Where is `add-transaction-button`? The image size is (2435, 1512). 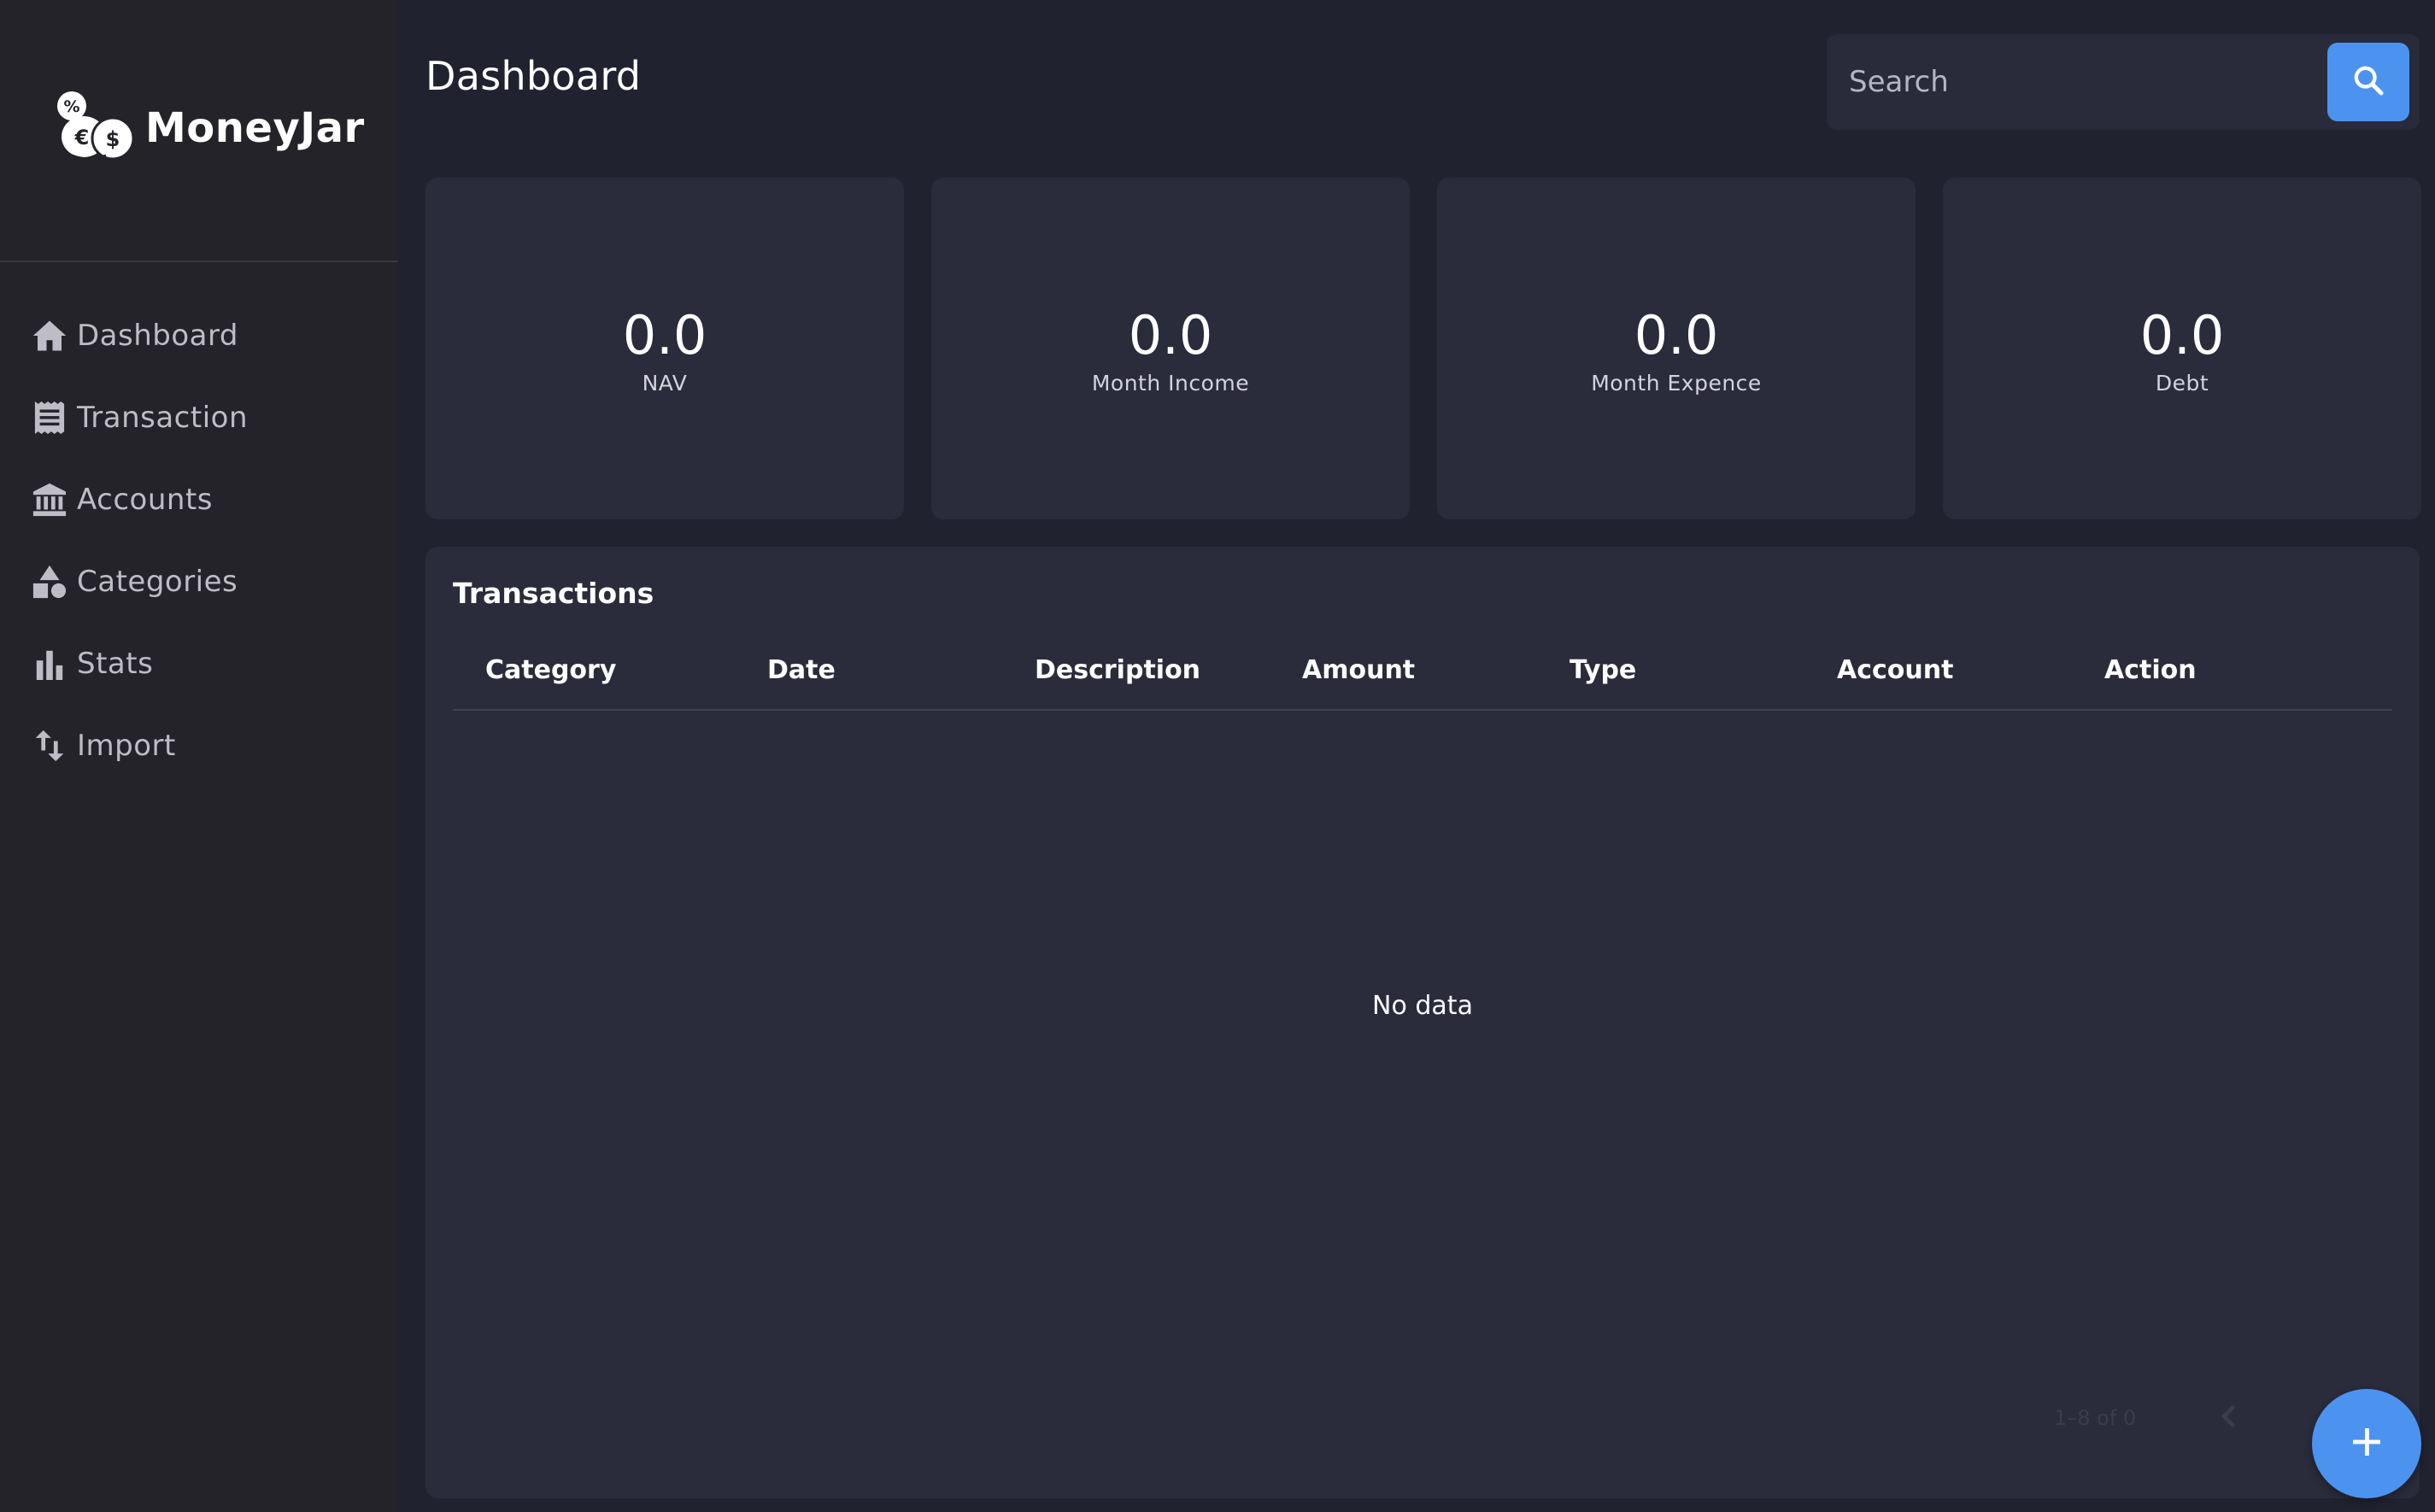 add-transaction-button is located at coordinates (2366, 1443).